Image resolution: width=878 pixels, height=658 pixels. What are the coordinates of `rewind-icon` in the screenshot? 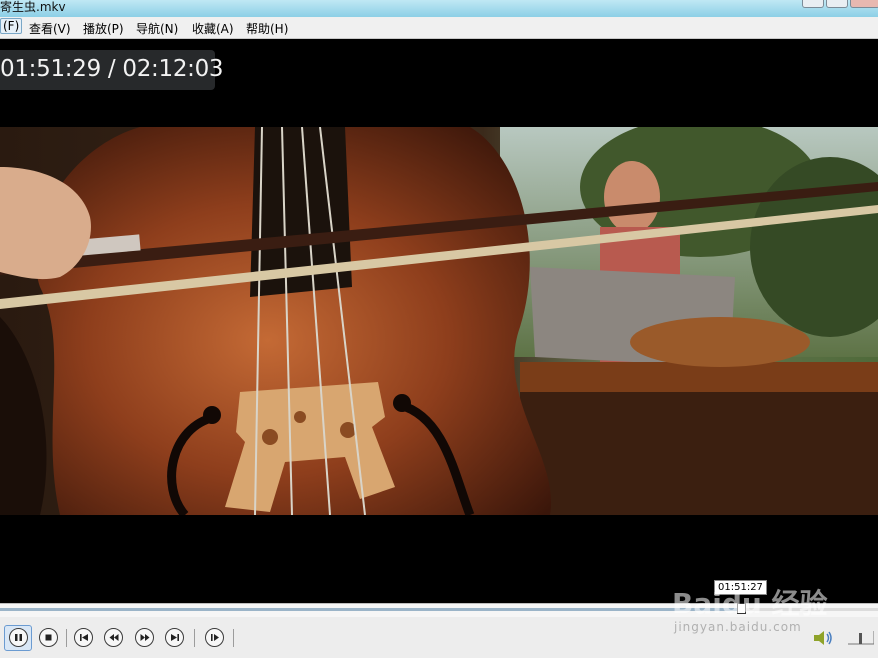 It's located at (113, 637).